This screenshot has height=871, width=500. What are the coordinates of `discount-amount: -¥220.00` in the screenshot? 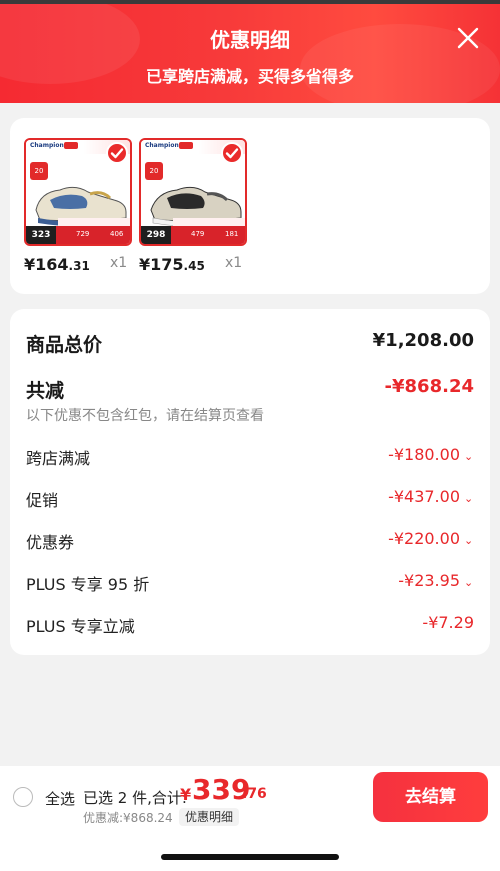 It's located at (424, 538).